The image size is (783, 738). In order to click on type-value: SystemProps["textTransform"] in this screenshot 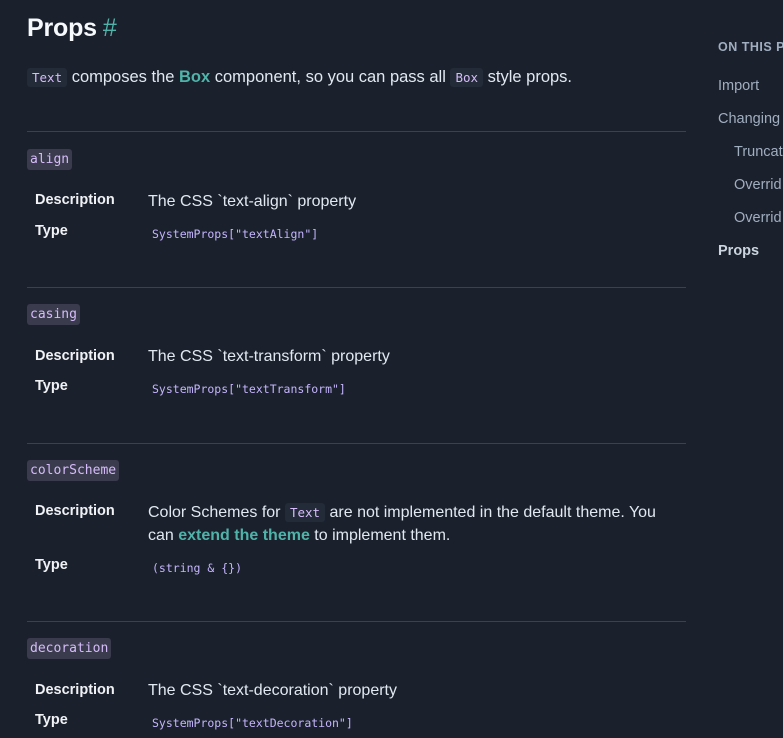, I will do `click(249, 389)`.